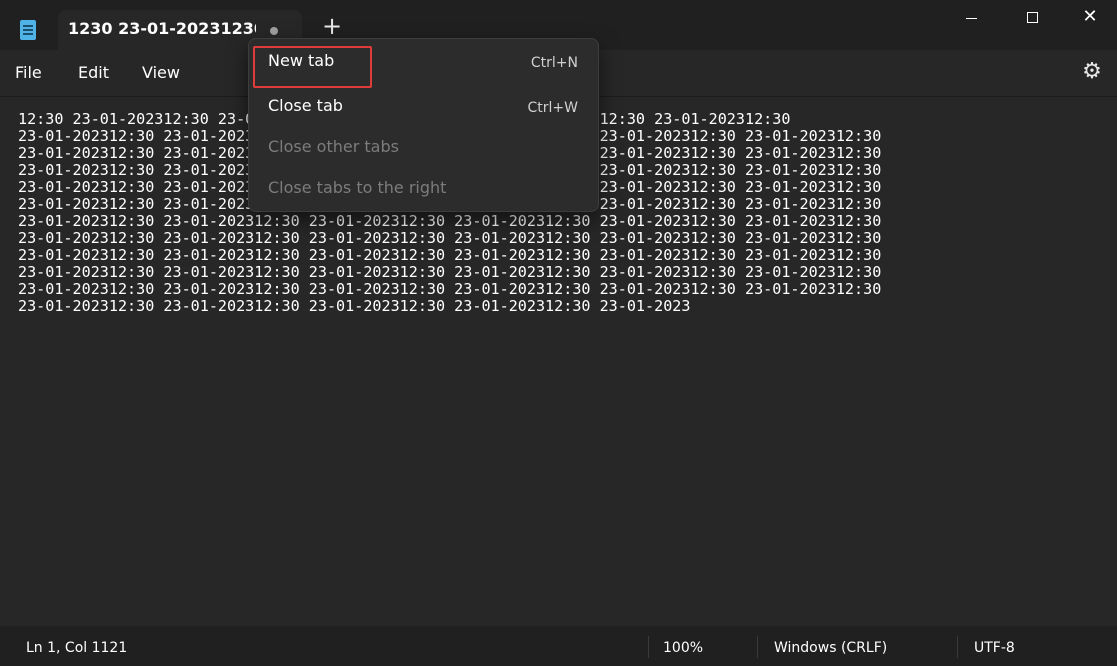 This screenshot has height=666, width=1117. I want to click on close-window-button: ✕, so click(1090, 18).